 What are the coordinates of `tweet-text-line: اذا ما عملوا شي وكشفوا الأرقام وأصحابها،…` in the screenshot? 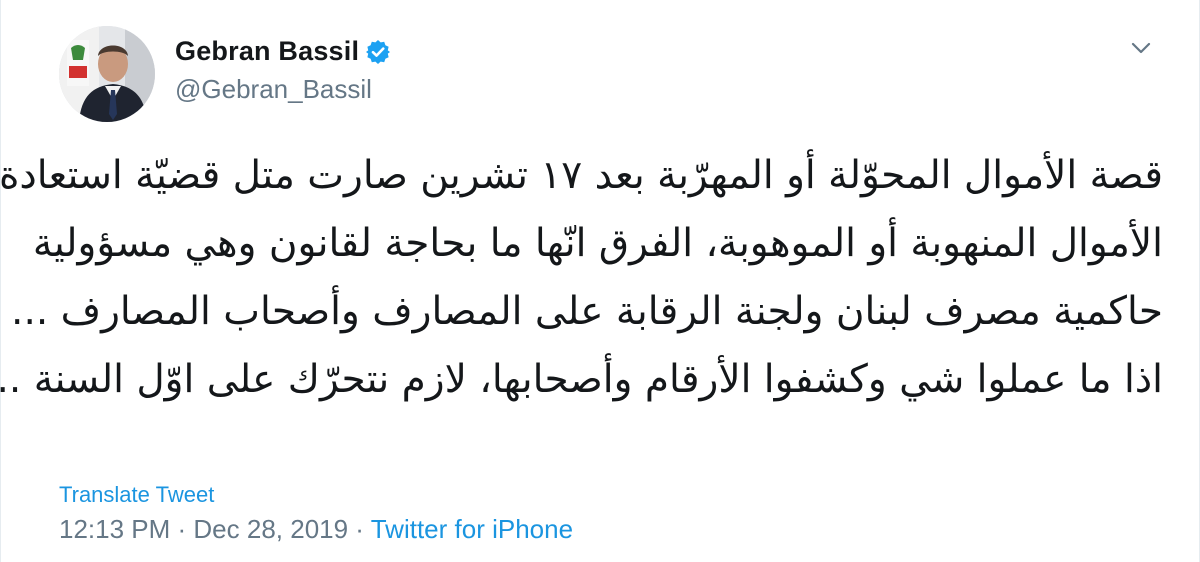 It's located at (581, 379).